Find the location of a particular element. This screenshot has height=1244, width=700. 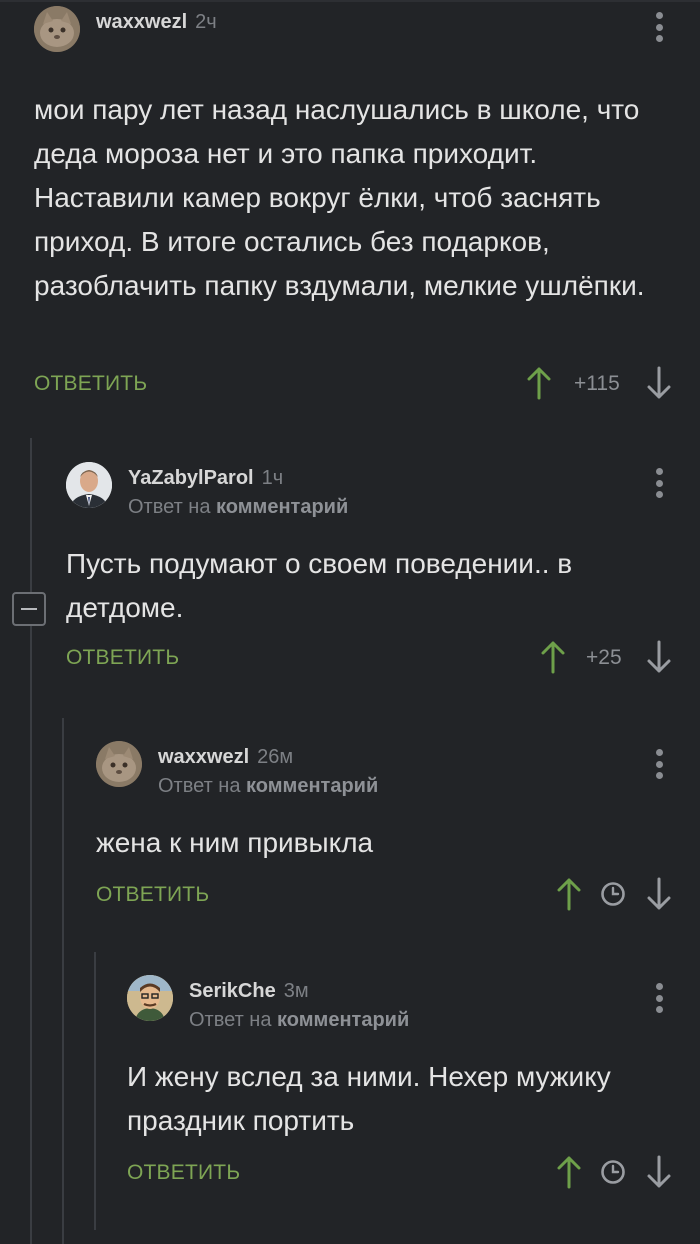

comment-time: 2ч is located at coordinates (206, 22).